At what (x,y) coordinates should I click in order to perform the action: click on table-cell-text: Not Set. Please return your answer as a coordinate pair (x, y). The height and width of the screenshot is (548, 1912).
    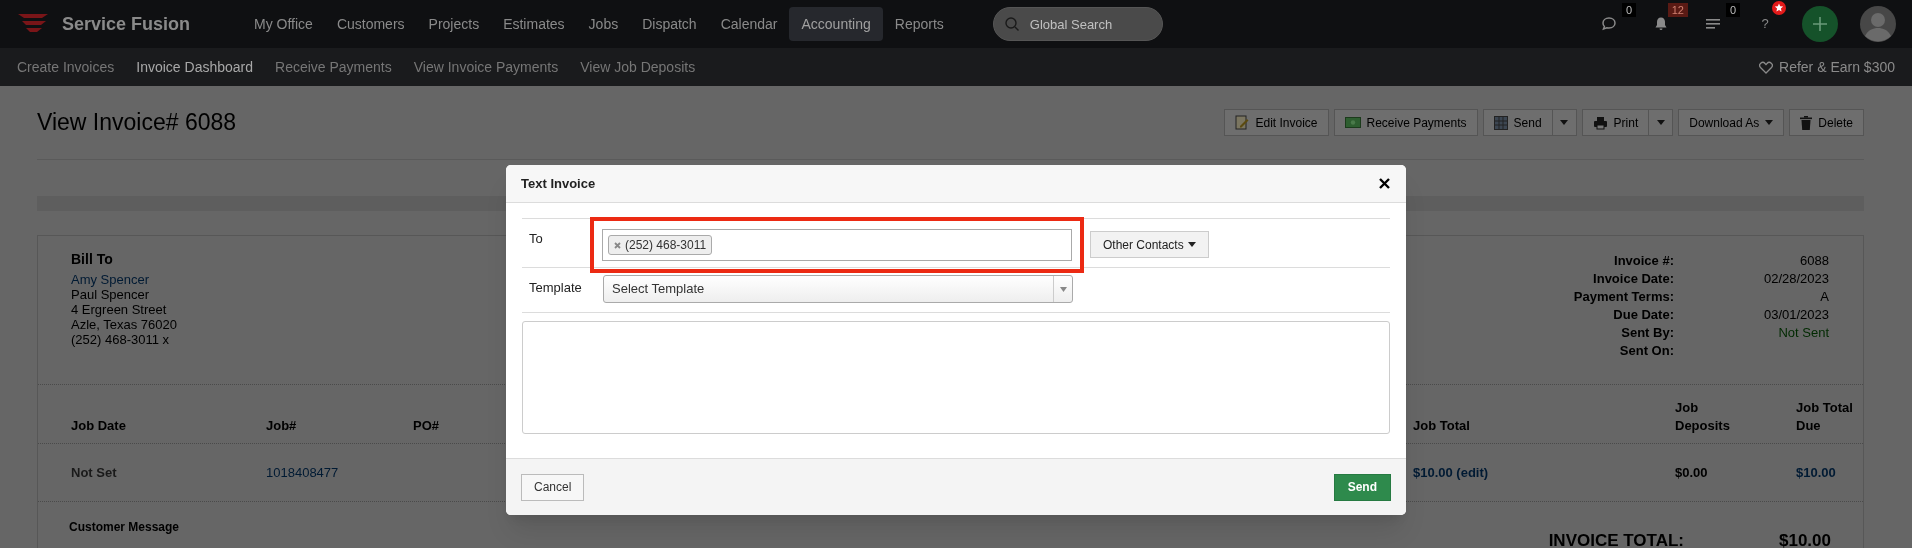
    Looking at the image, I should click on (94, 472).